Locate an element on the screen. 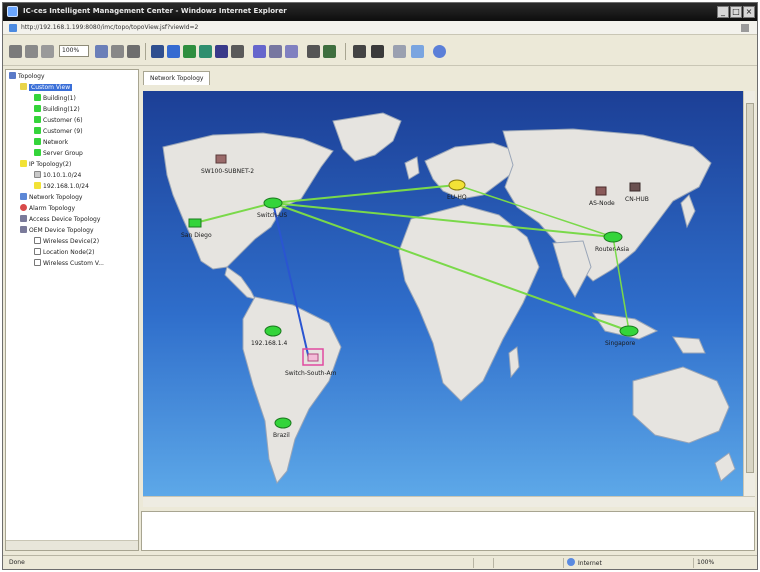 This screenshot has height=572, width=760. tree-item: Network is located at coordinates (51, 142).